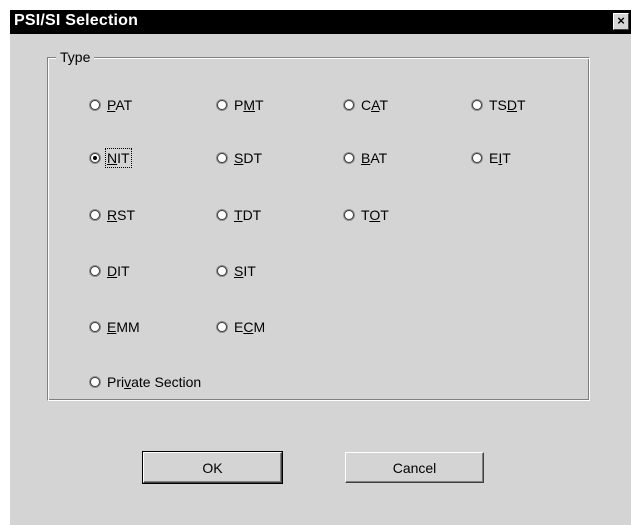  What do you see at coordinates (75, 57) in the screenshot?
I see `type-group-legend: Type` at bounding box center [75, 57].